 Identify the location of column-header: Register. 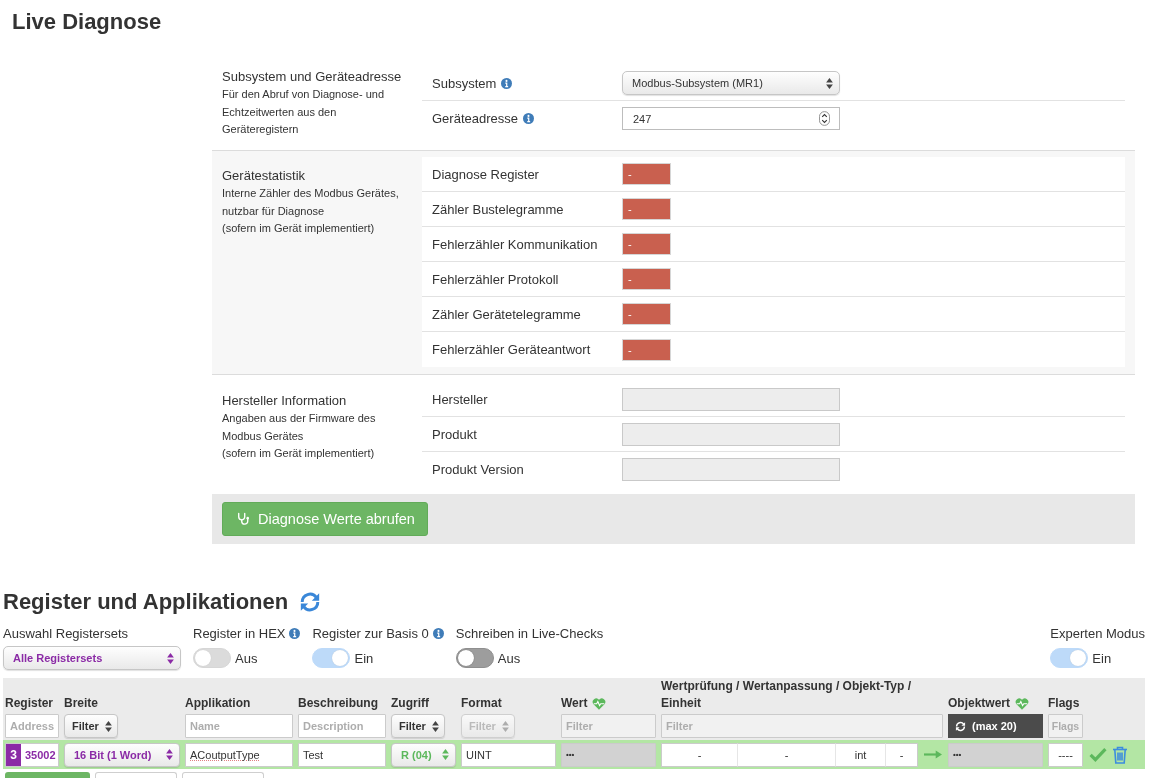
(29, 703).